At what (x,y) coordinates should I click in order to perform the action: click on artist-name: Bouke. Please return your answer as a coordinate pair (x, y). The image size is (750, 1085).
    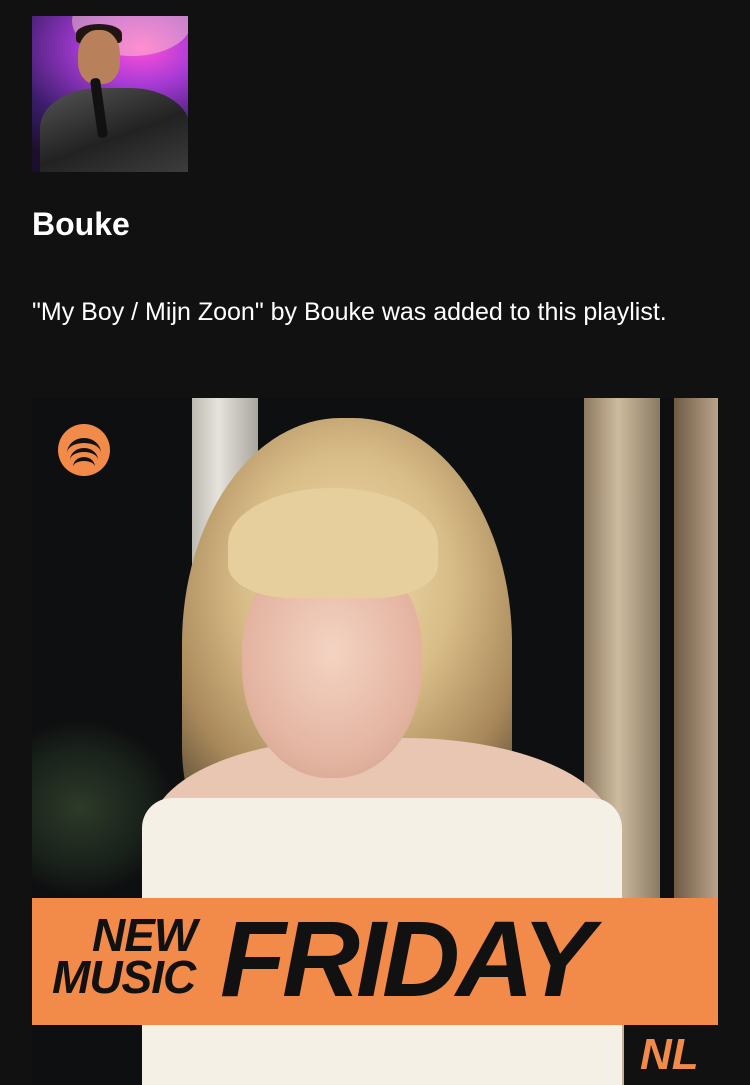
    Looking at the image, I should click on (81, 224).